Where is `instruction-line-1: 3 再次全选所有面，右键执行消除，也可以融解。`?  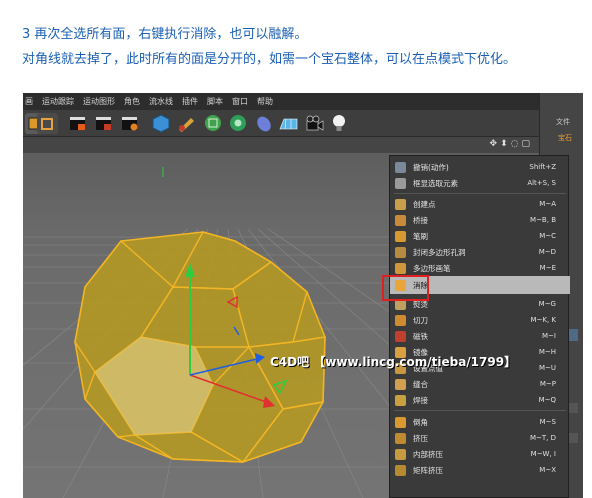 instruction-line-1: 3 再次全选所有面，右键执行消除，也可以融解。 is located at coordinates (165, 34).